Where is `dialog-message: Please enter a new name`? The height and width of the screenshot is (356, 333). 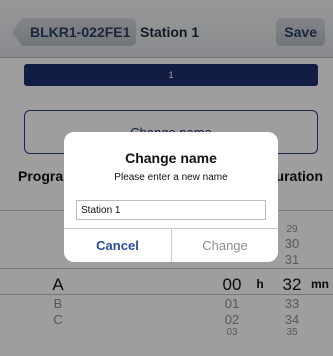
dialog-message: Please enter a new name is located at coordinates (171, 177).